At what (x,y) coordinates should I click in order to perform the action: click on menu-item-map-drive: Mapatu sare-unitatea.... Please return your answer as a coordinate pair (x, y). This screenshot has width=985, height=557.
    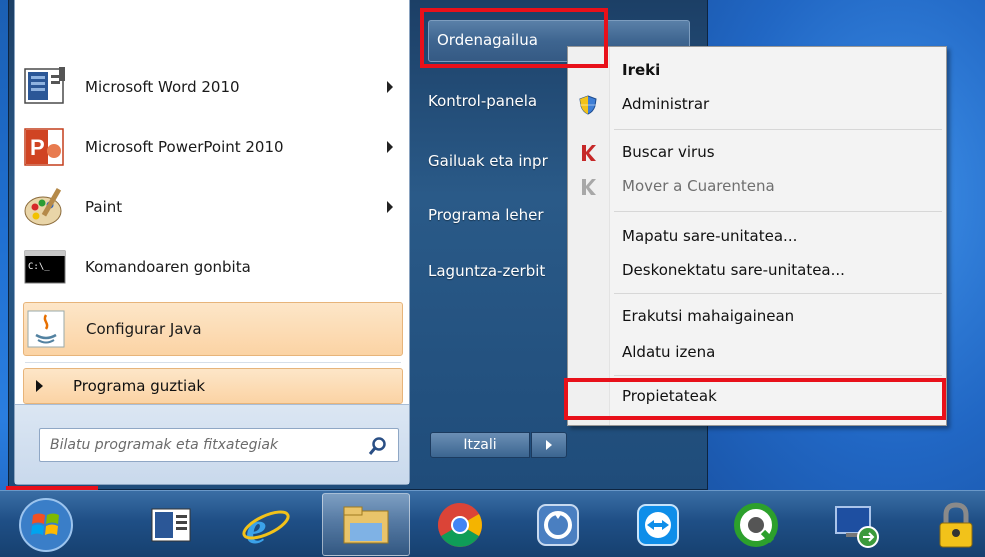
    Looking at the image, I should click on (709, 236).